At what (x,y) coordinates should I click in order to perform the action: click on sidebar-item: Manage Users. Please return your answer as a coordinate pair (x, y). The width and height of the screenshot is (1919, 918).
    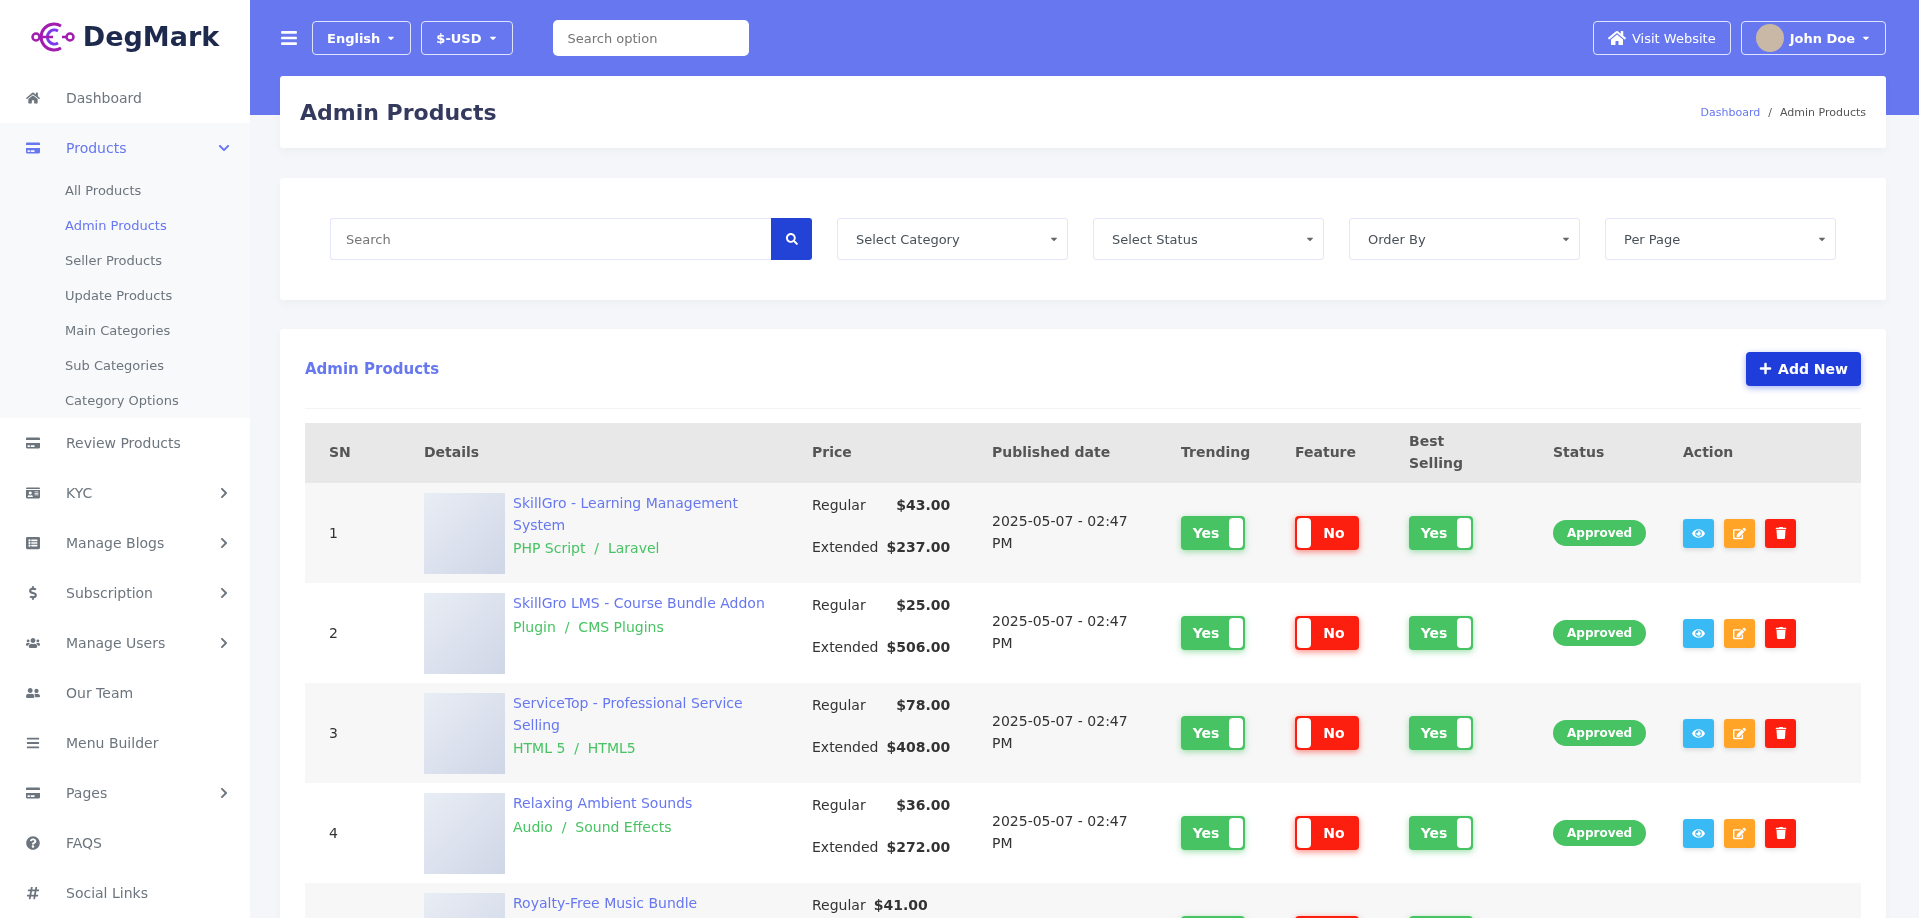
    Looking at the image, I should click on (125, 643).